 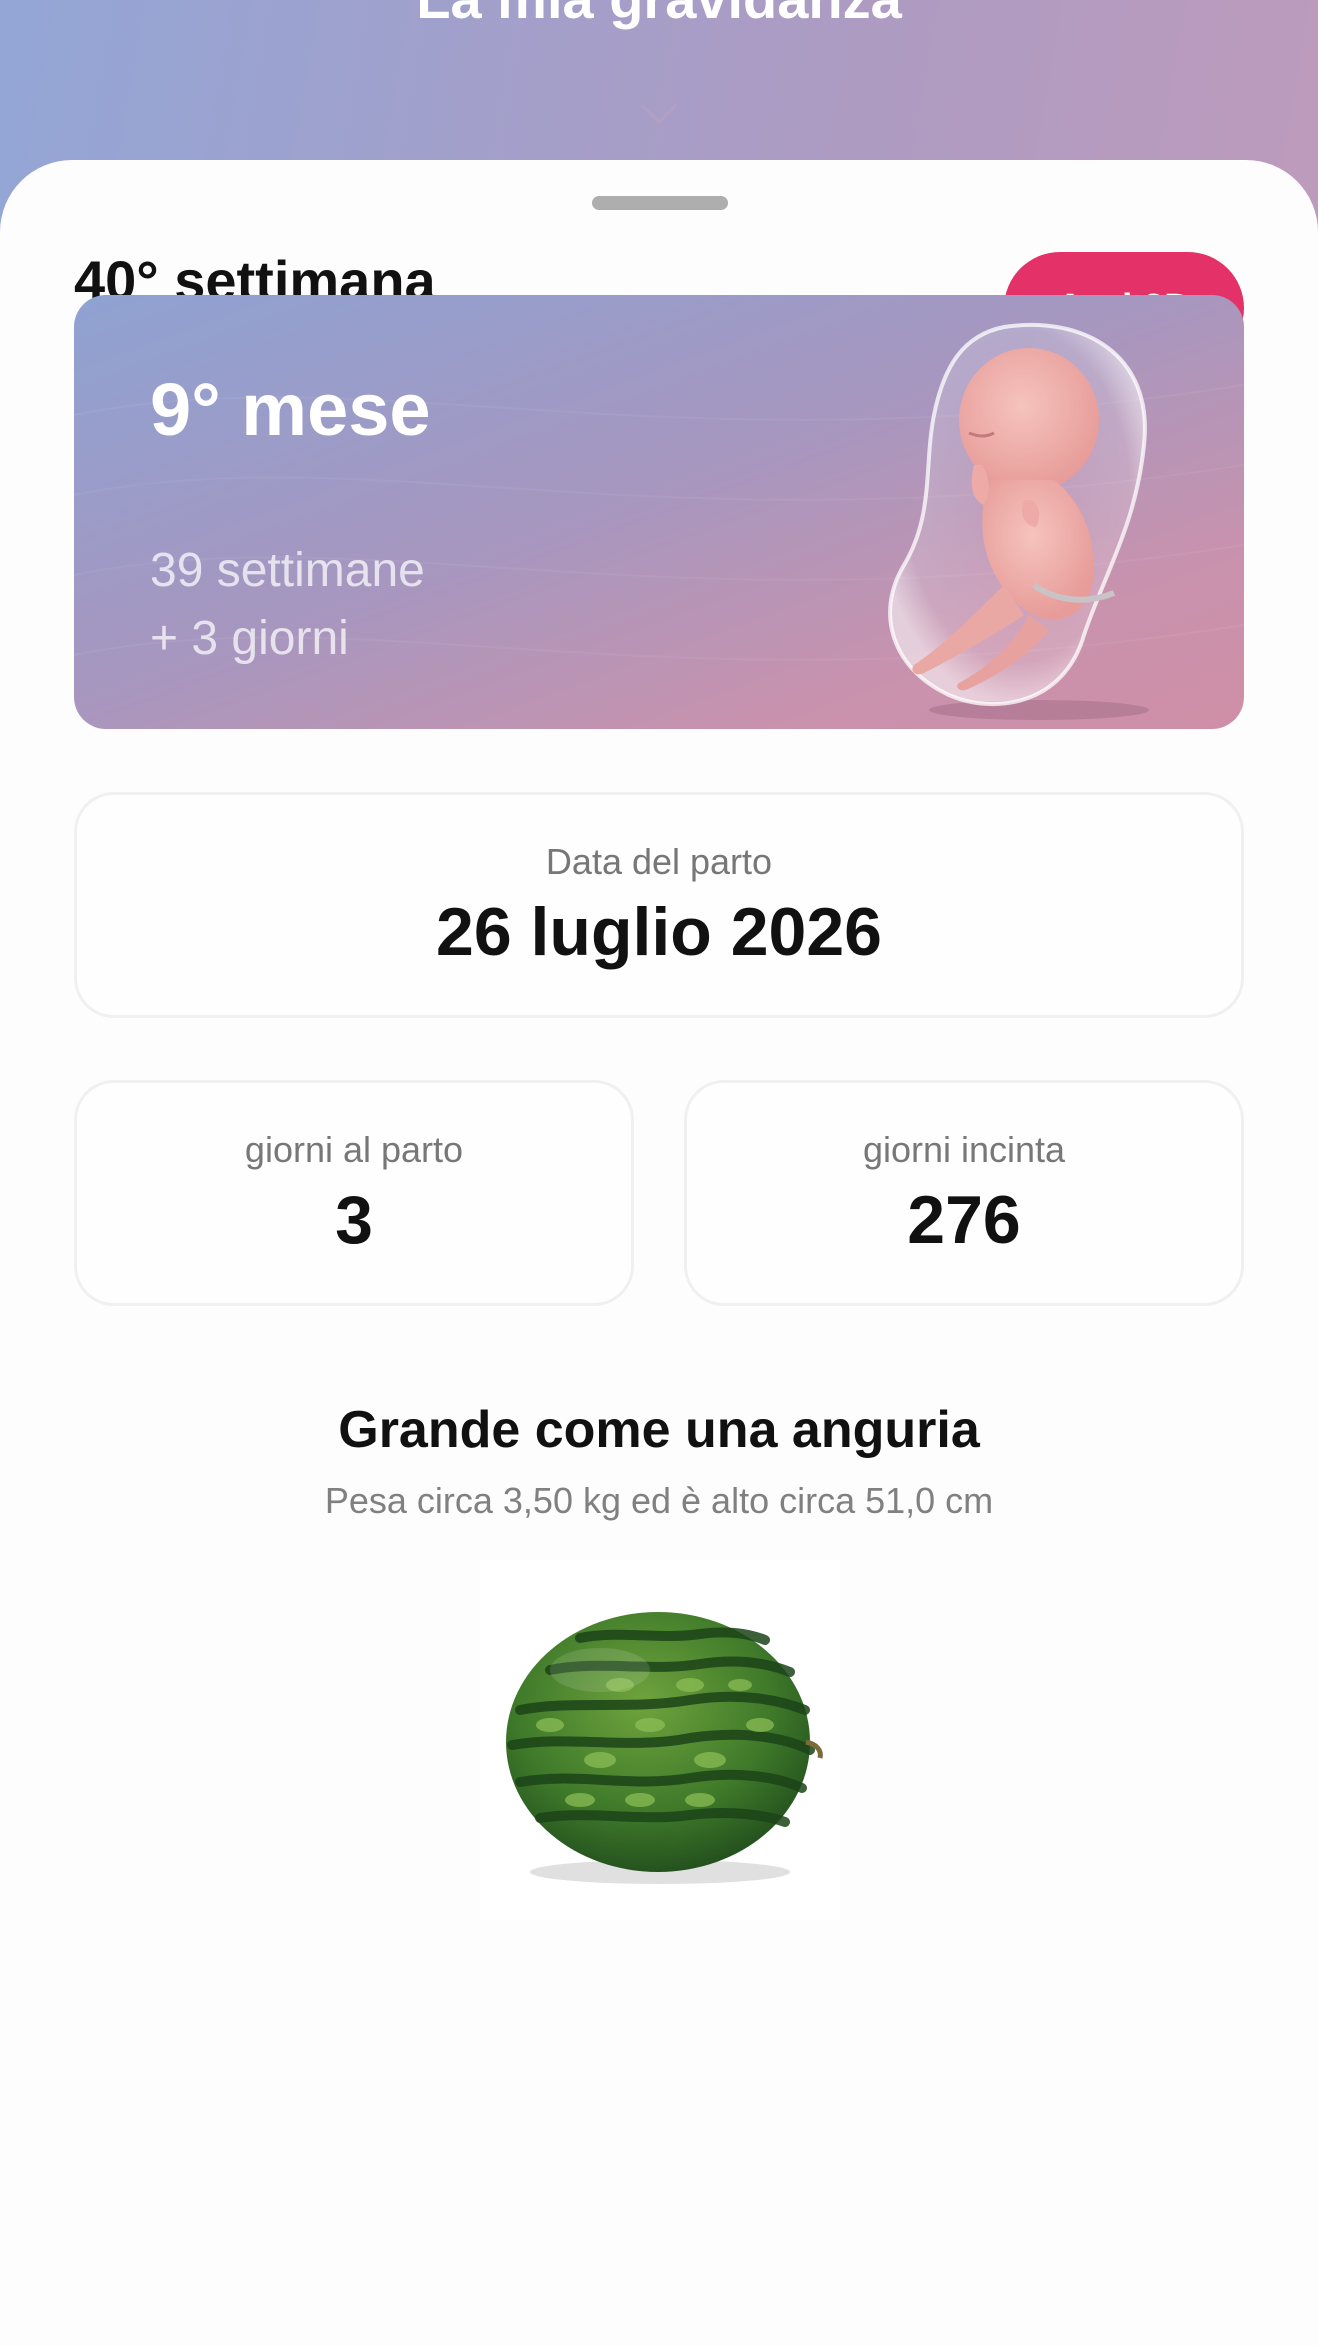 I want to click on gestation-duration: 39 settimane + 3 giorni, so click(x=287, y=605).